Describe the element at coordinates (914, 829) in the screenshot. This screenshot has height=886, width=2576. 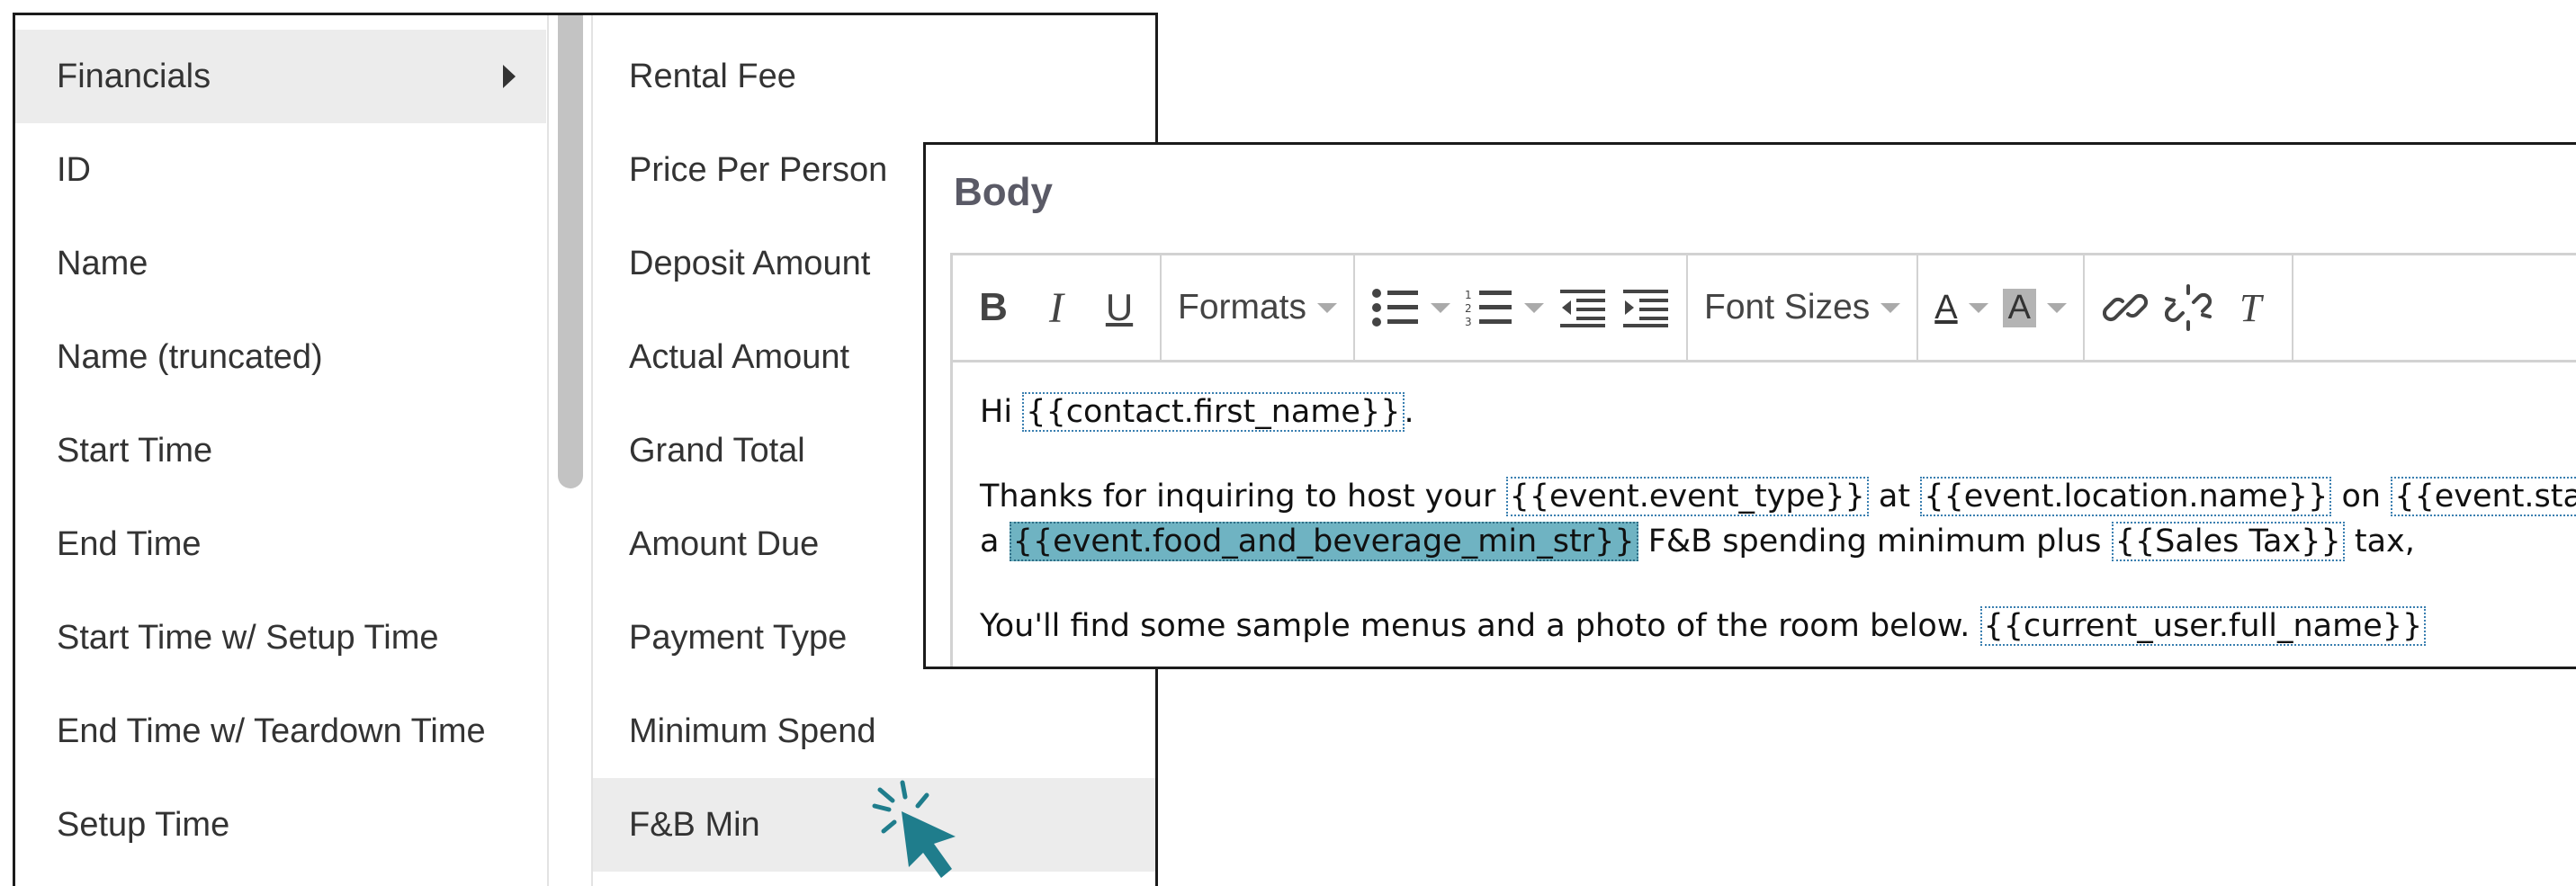
I see `click-cursor-icon` at that location.